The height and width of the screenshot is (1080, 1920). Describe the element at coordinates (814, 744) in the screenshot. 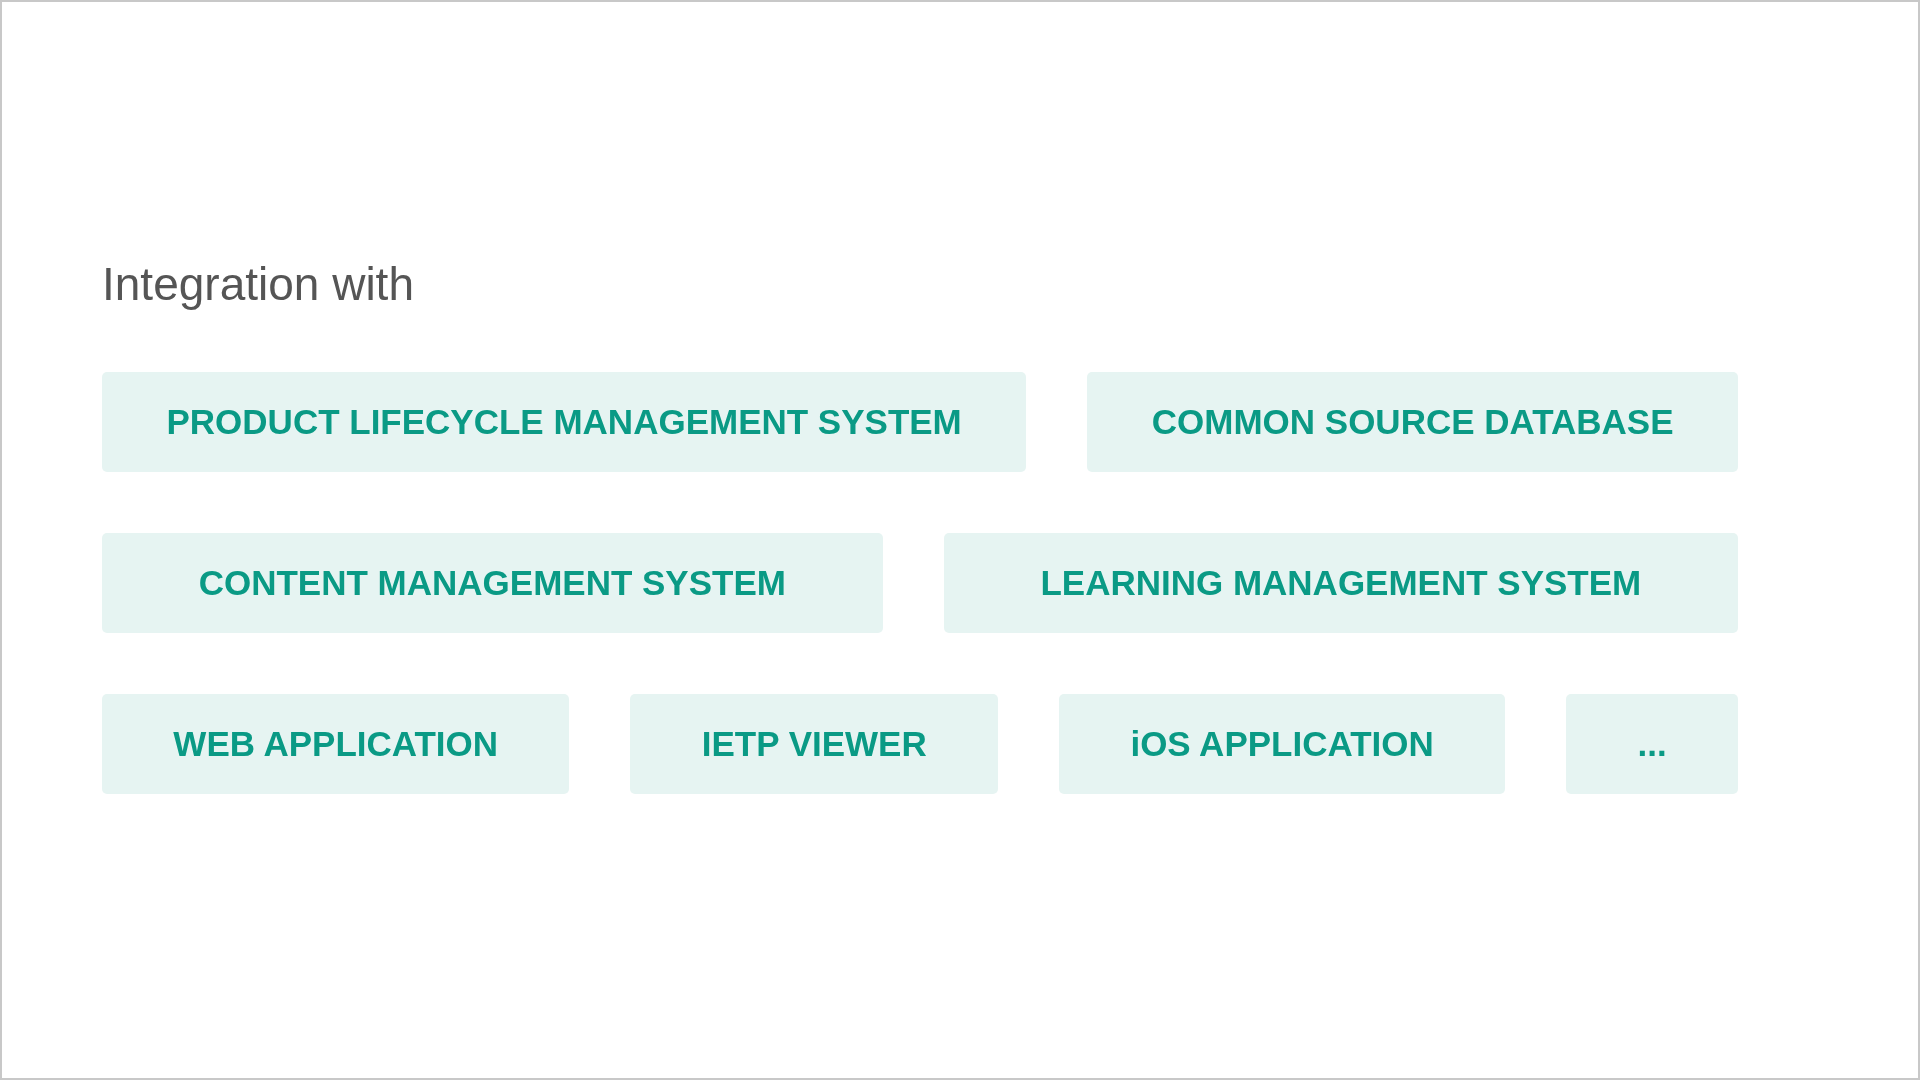

I see `integration-tag: IETP VIEWER` at that location.